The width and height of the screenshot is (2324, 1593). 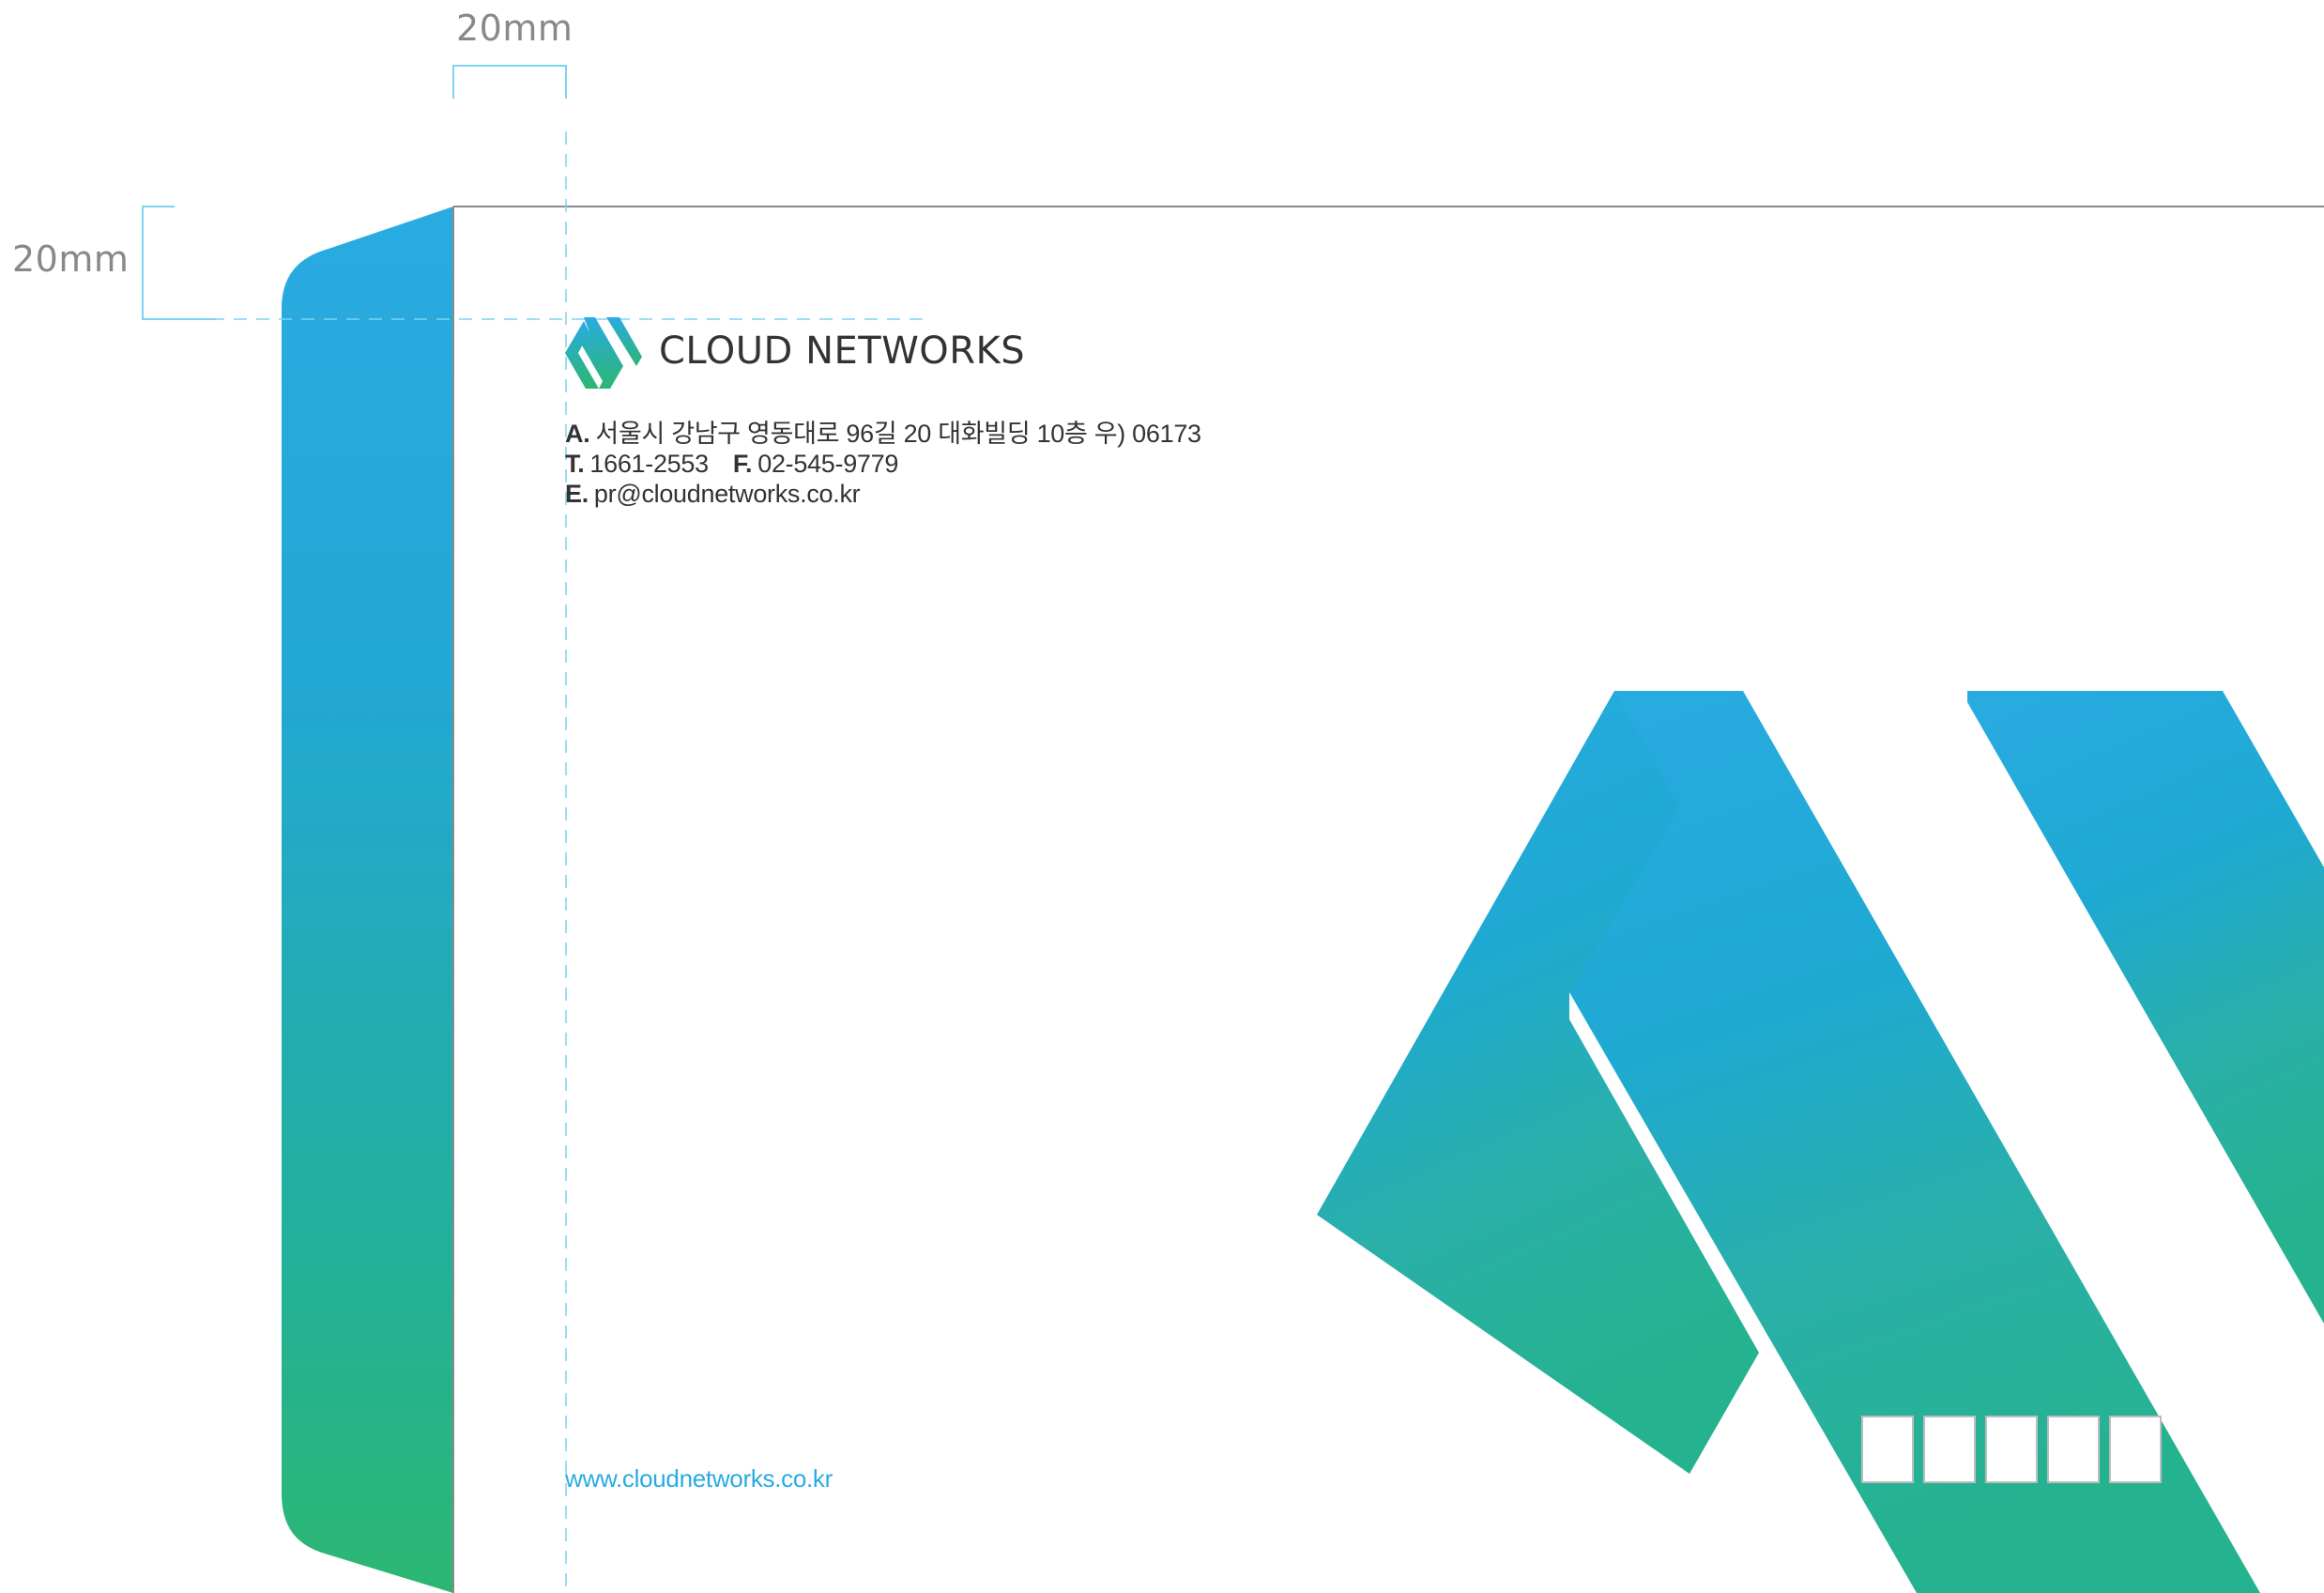 I want to click on dimension-bracket-left, so click(x=179, y=263).